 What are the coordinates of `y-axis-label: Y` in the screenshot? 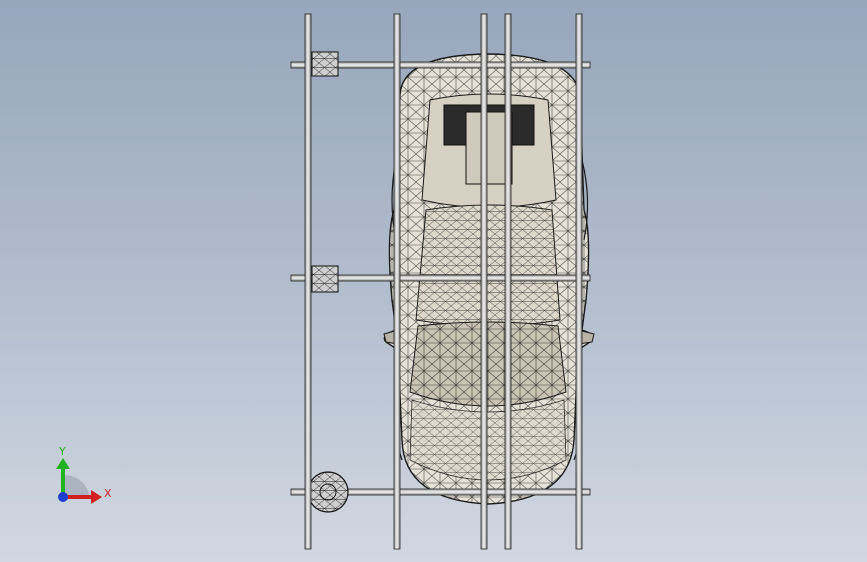 It's located at (62, 451).